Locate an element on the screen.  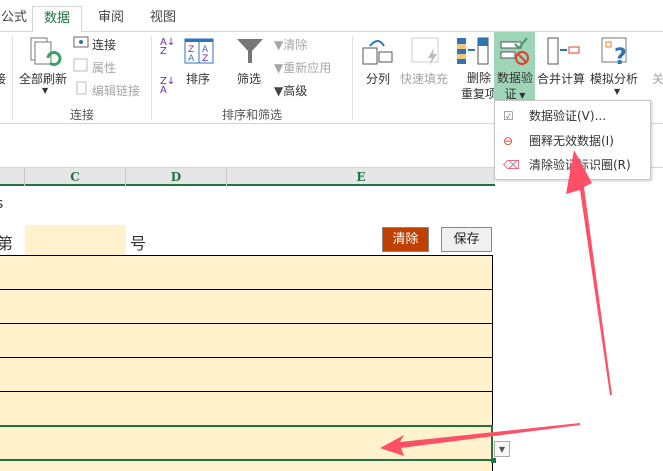
text-to-columns-button: 分列 is located at coordinates (378, 78).